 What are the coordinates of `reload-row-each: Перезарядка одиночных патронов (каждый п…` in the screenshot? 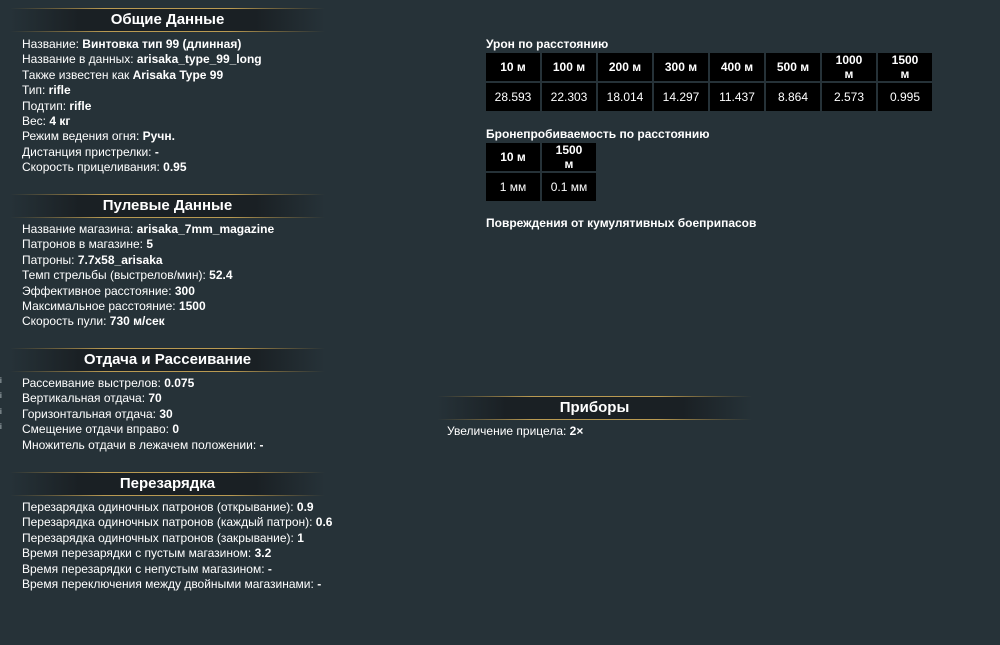 It's located at (177, 522).